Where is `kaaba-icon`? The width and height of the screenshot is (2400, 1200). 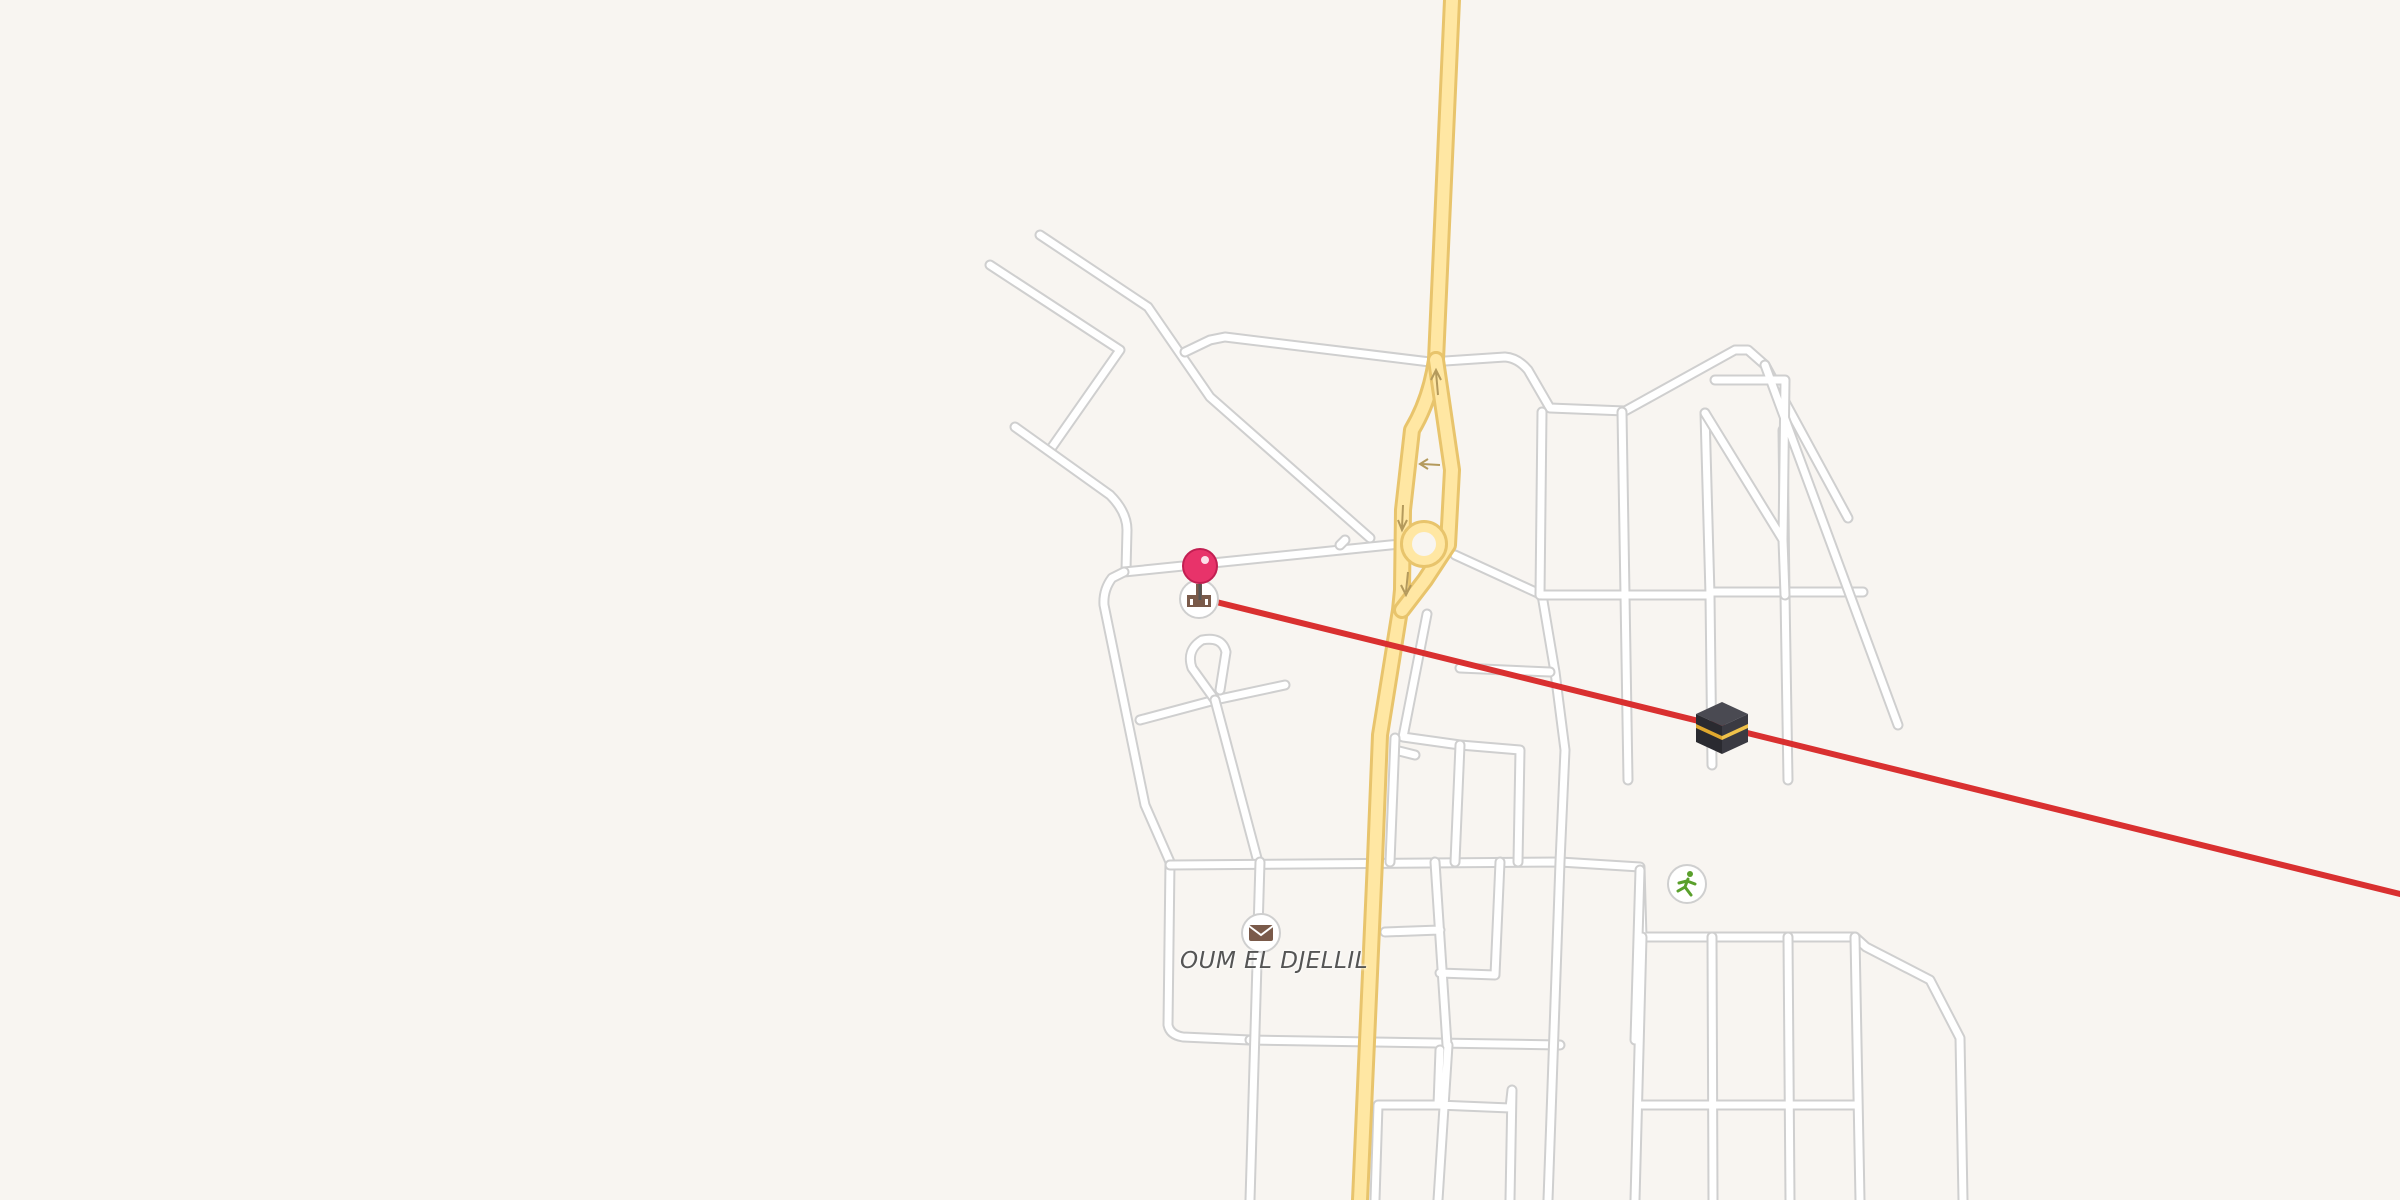 kaaba-icon is located at coordinates (1722, 728).